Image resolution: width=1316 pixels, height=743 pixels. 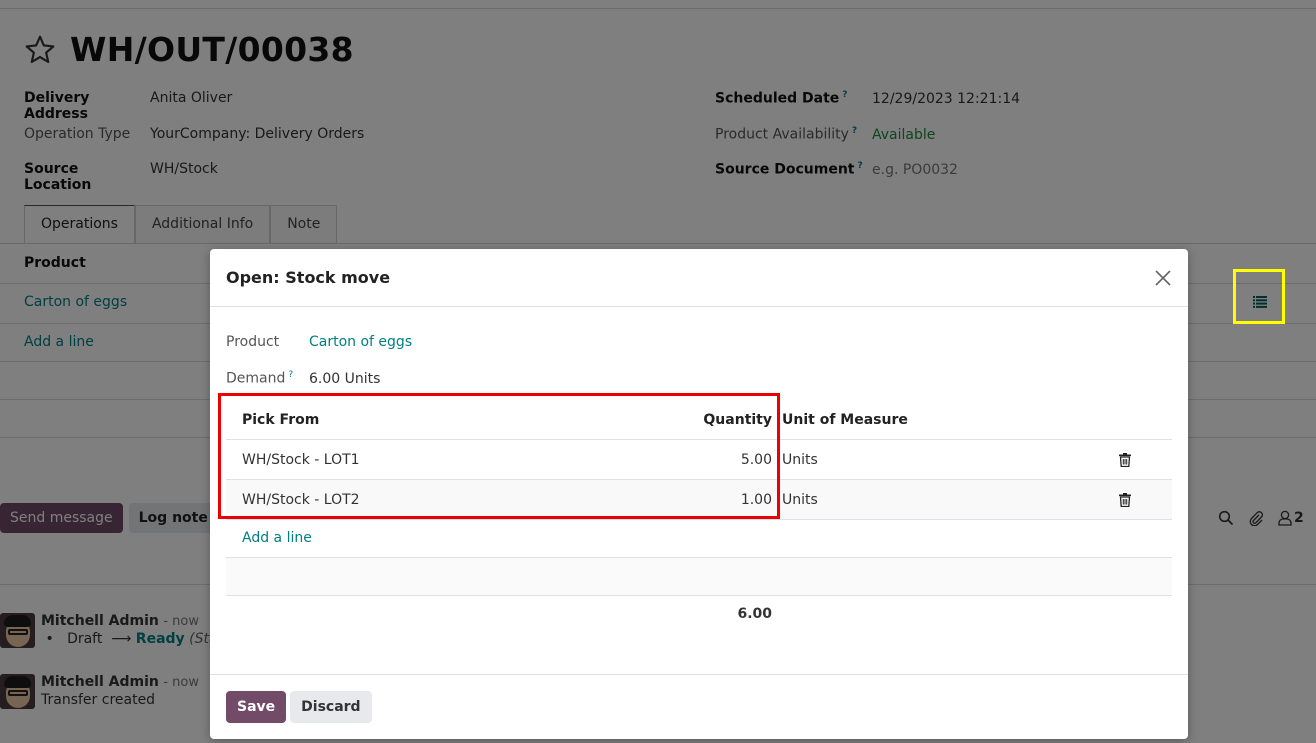 What do you see at coordinates (260, 378) in the screenshot?
I see `field-label: Demand?` at bounding box center [260, 378].